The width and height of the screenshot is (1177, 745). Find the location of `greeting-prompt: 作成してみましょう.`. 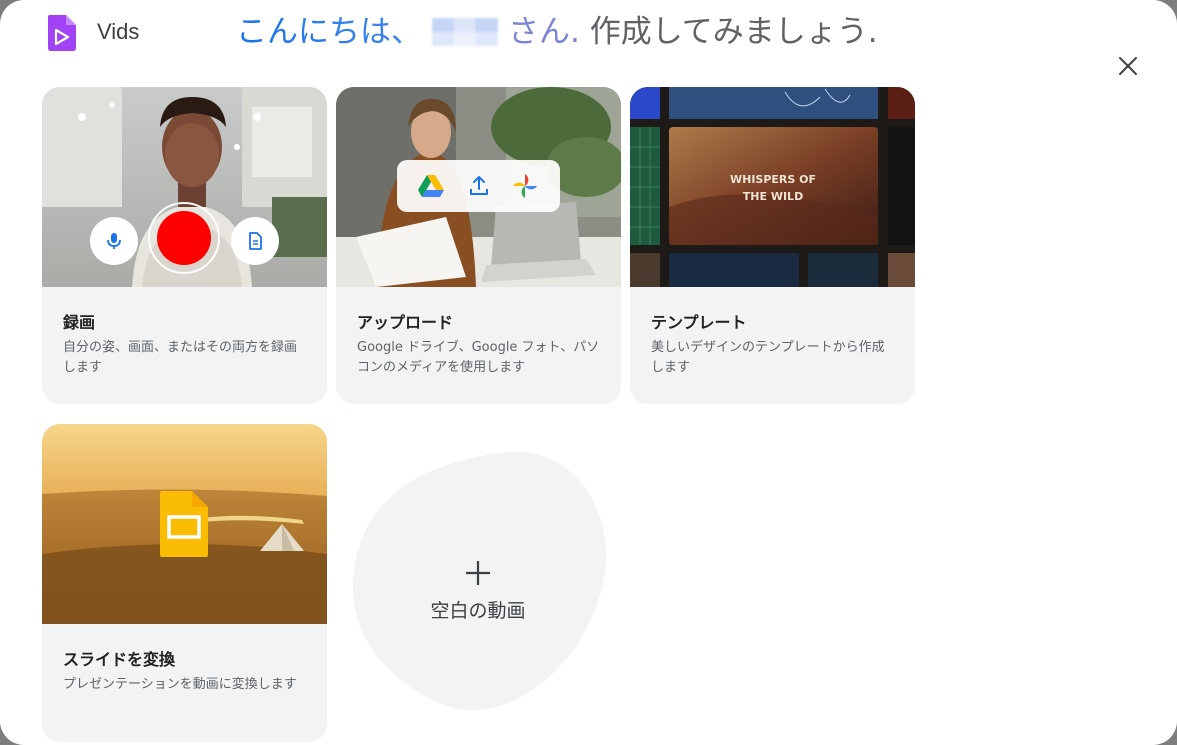

greeting-prompt: 作成してみましょう. is located at coordinates (733, 32).